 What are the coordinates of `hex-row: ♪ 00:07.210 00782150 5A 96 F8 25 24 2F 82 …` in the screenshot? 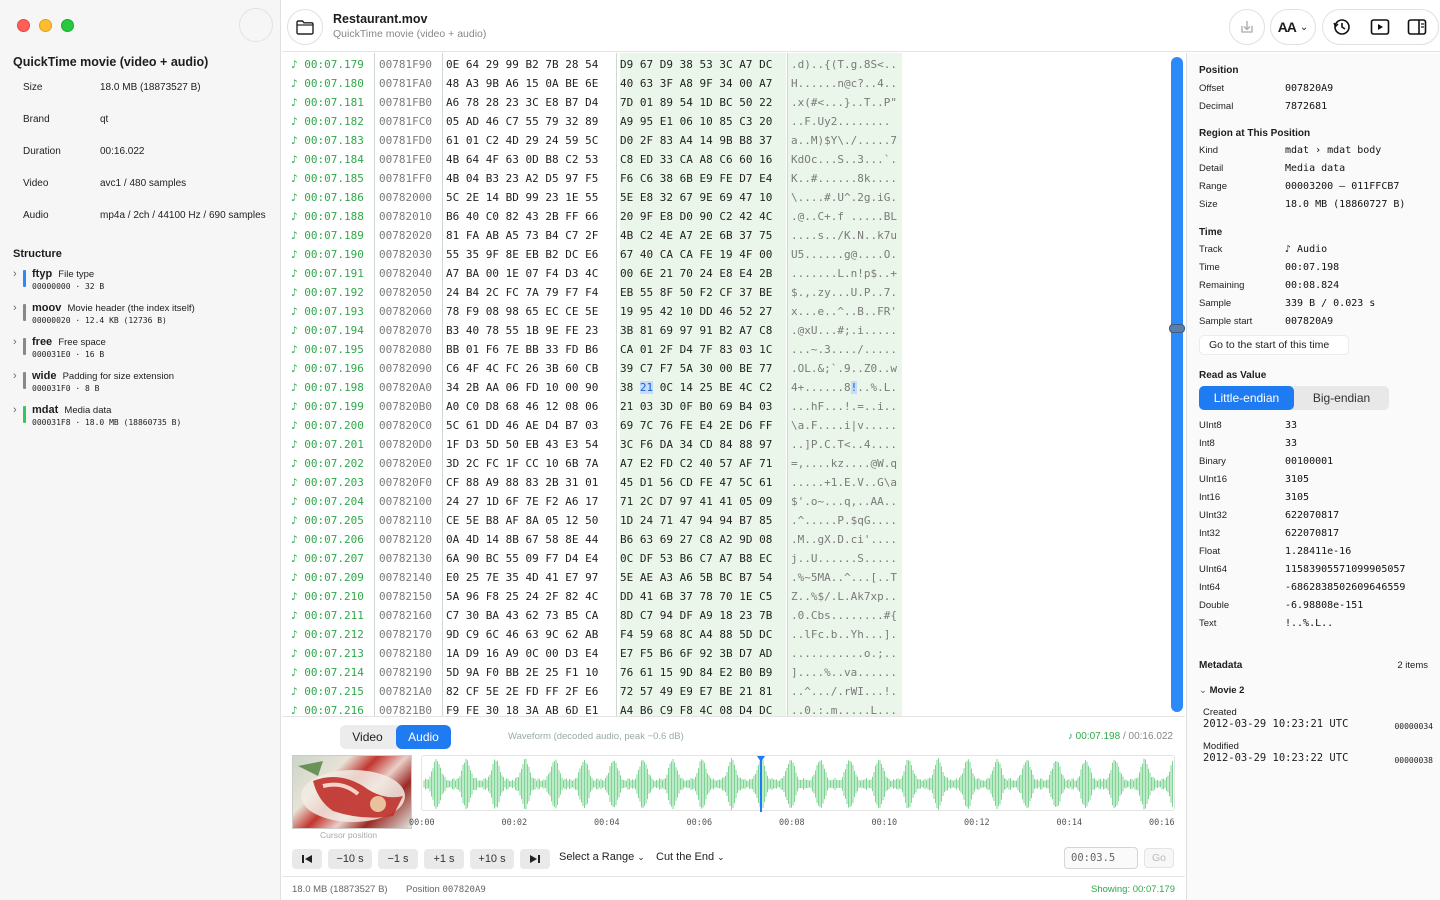 It's located at (733, 596).